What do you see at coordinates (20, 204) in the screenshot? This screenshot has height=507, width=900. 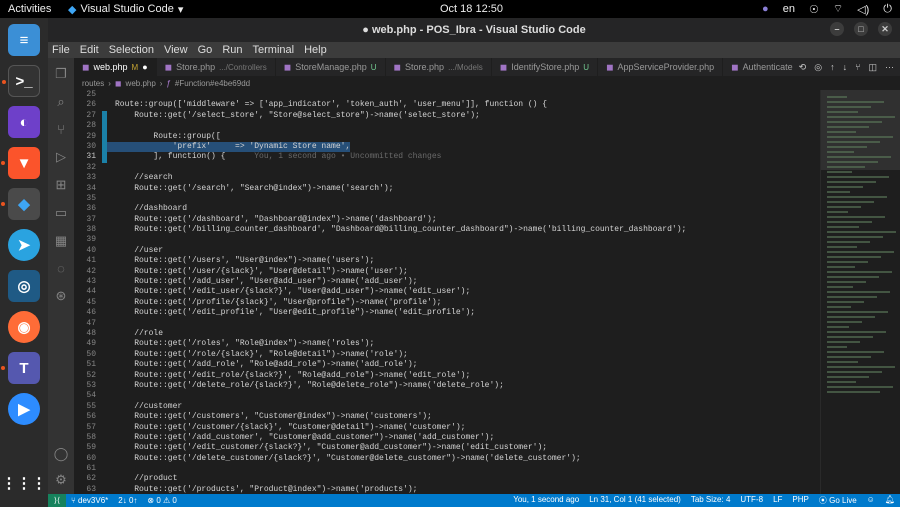 I see `vscode-icon: ◆` at bounding box center [20, 204].